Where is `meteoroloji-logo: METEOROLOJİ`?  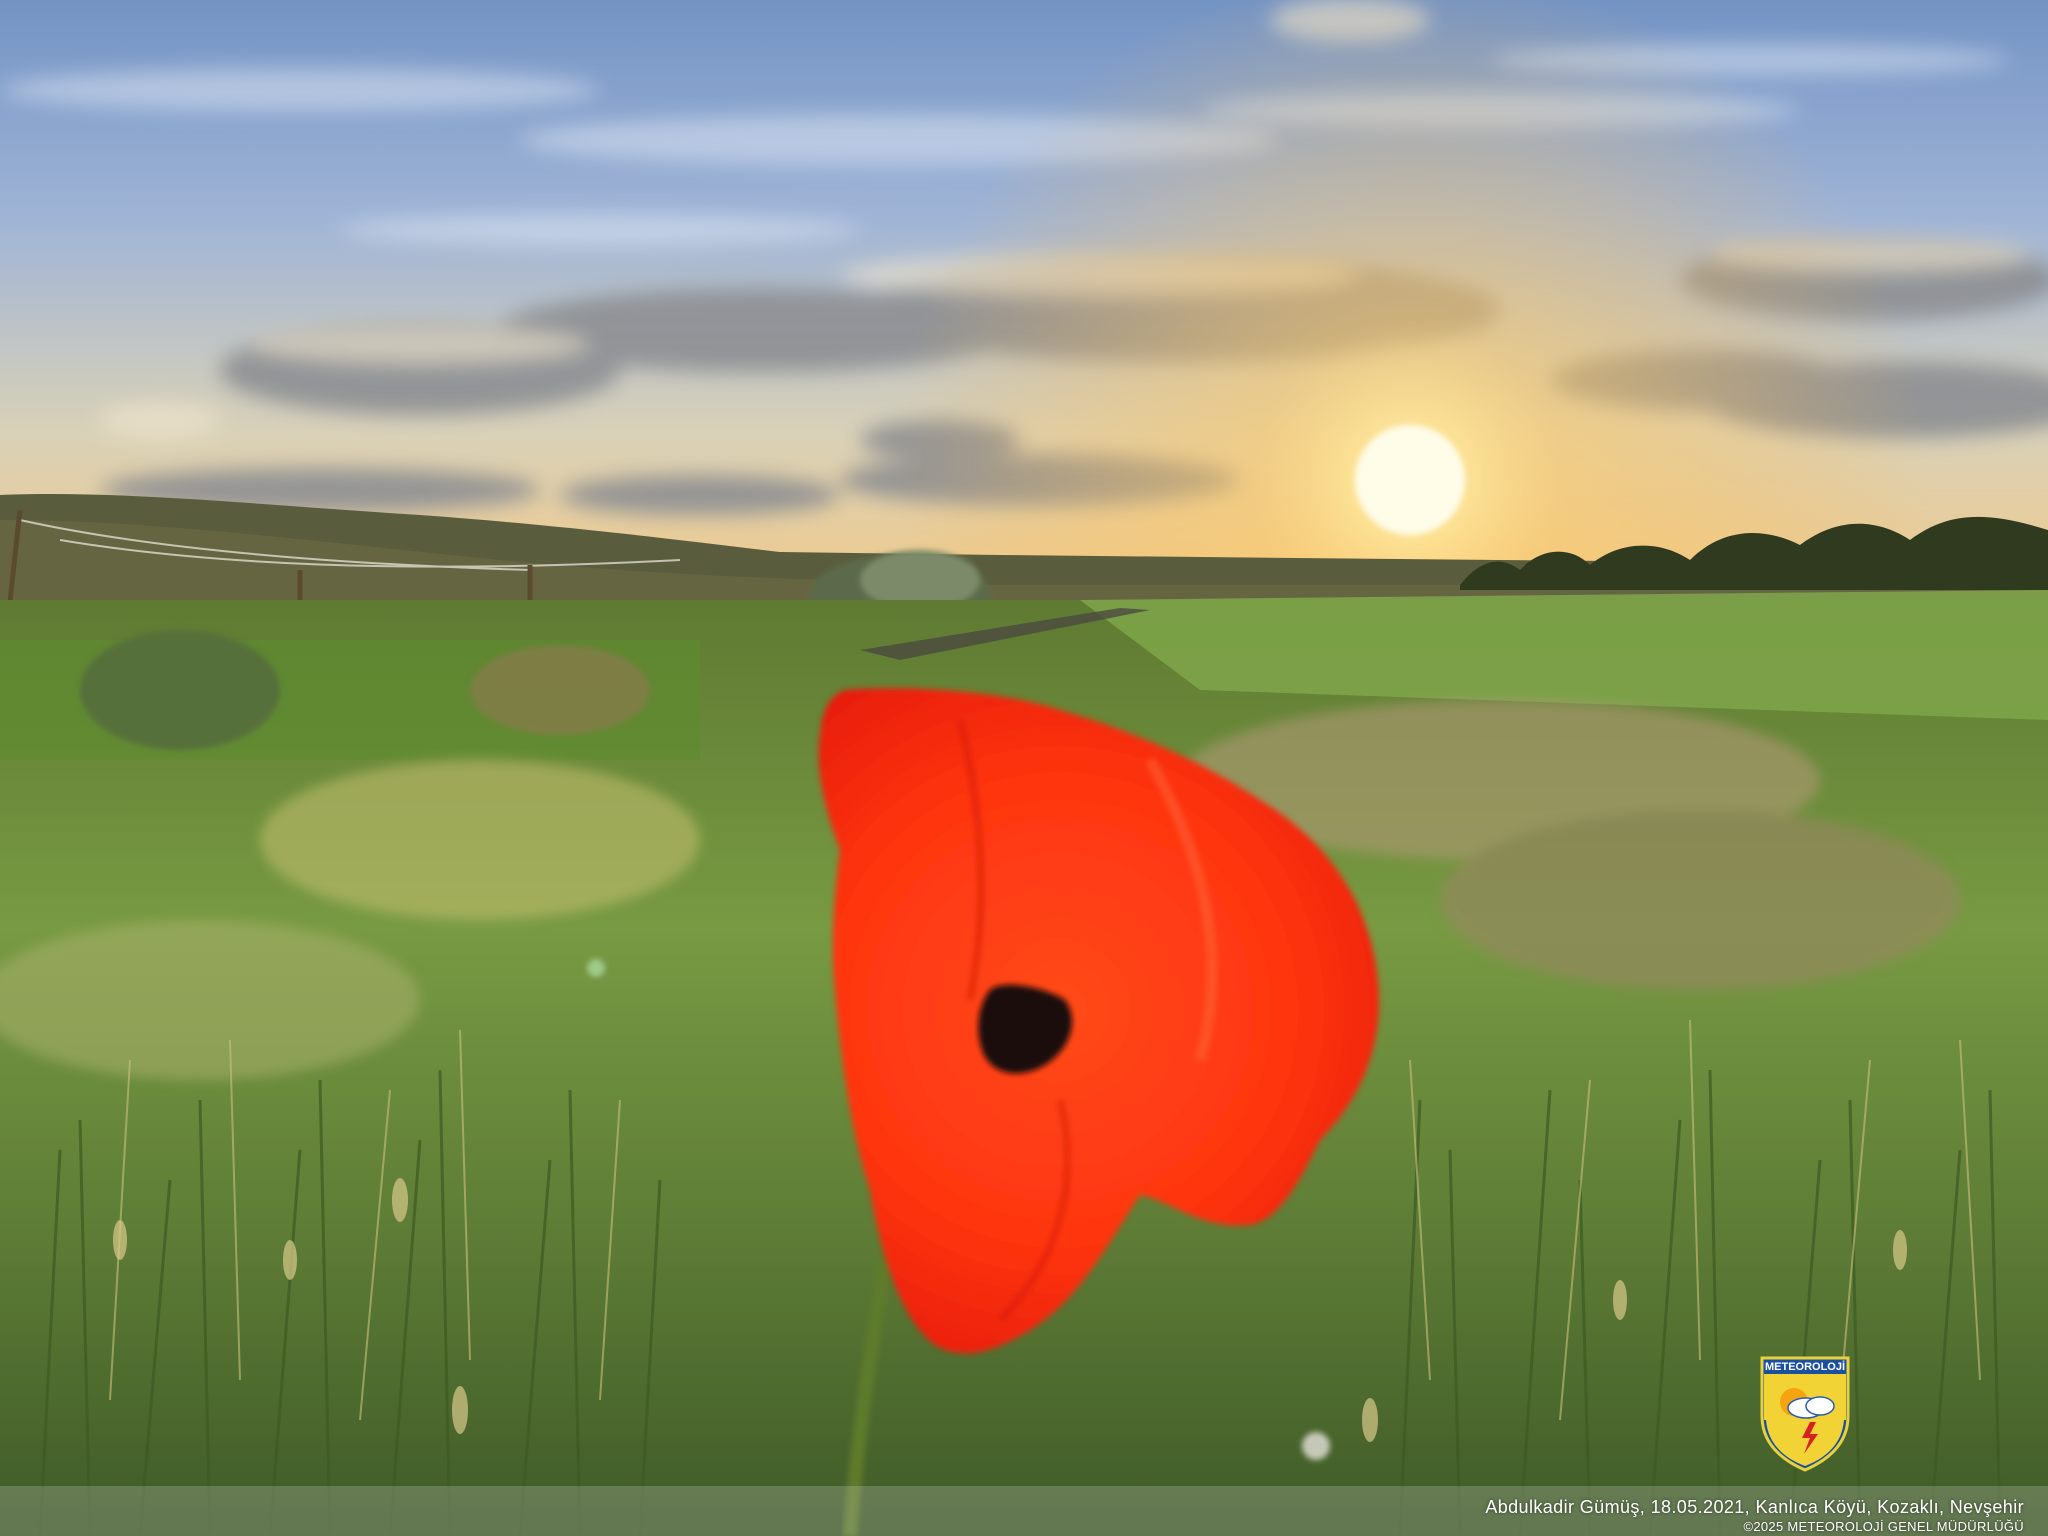
meteoroloji-logo: METEOROLOJİ is located at coordinates (1805, 1413).